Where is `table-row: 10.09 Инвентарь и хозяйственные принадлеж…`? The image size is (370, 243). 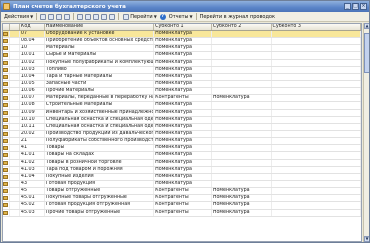
table-row: 10.09 Инвентарь и хозяйственные принадлеж… is located at coordinates (182, 113).